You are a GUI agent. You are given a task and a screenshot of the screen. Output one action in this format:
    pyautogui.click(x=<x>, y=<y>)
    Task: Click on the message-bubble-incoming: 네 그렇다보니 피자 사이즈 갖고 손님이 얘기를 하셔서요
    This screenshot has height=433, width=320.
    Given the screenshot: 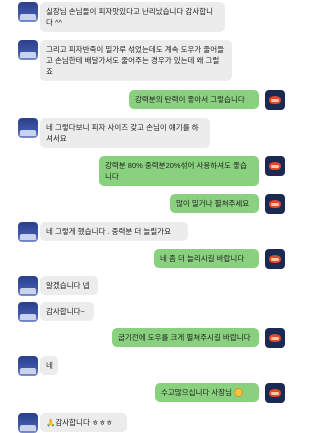 What is the action you would take?
    pyautogui.click(x=125, y=133)
    